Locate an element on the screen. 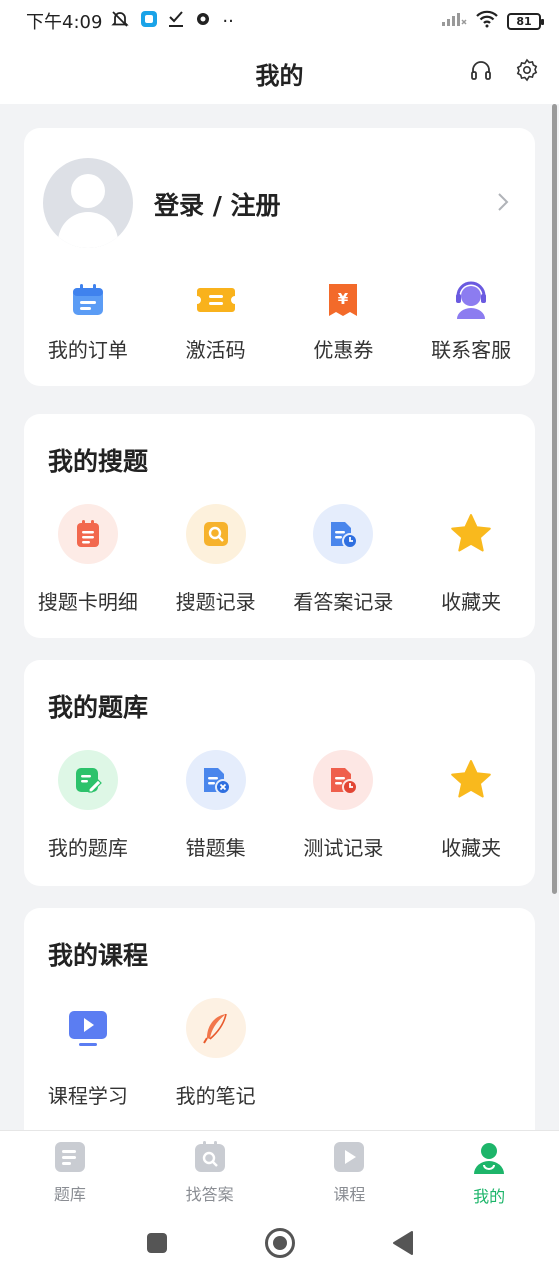 The height and width of the screenshot is (1280, 559). item-label: 我的笔记 is located at coordinates (215, 1096).